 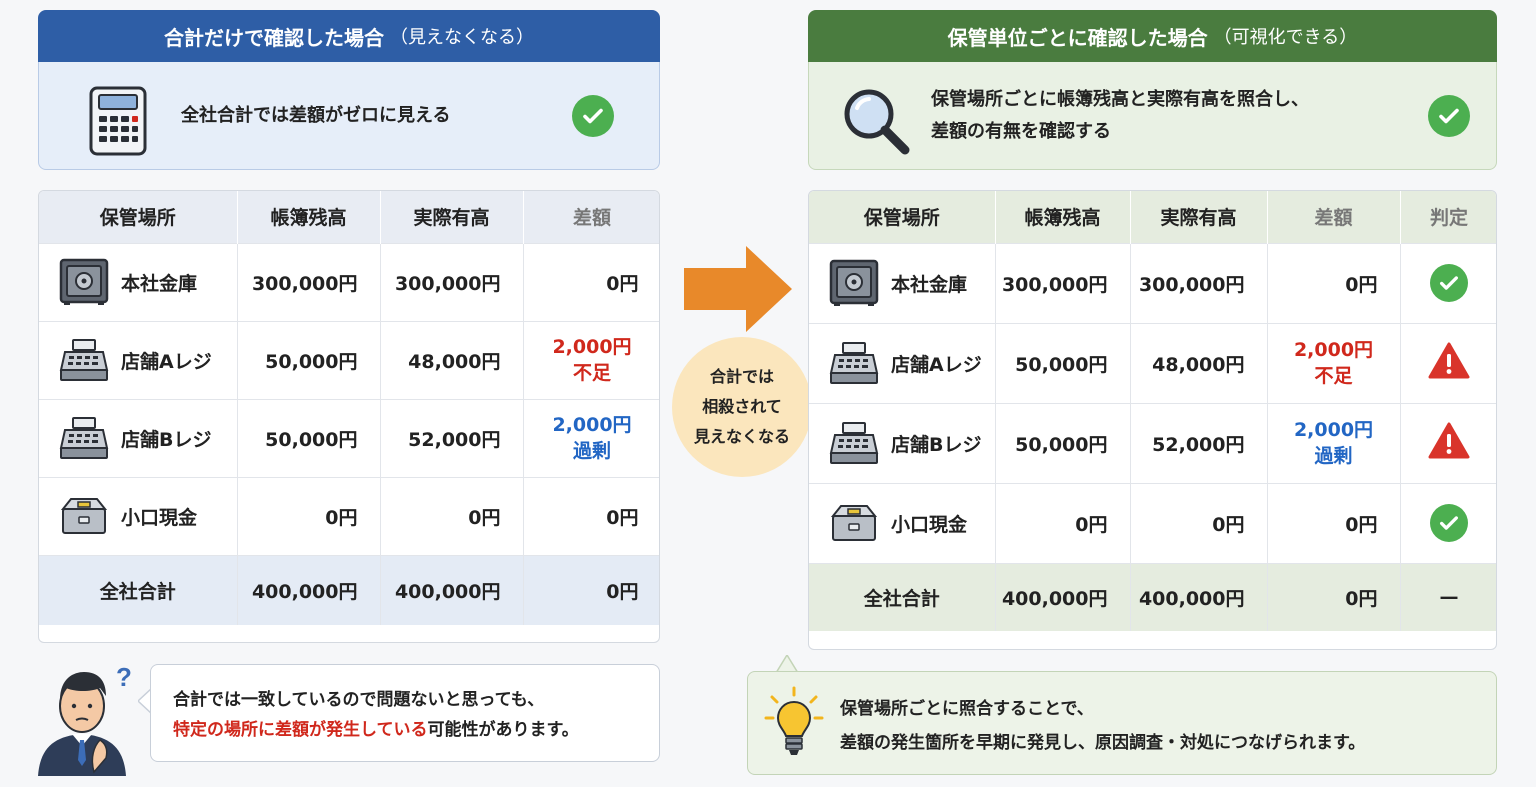 I want to click on right-summary-line: 差額の有無を確認する, so click(x=1021, y=131).